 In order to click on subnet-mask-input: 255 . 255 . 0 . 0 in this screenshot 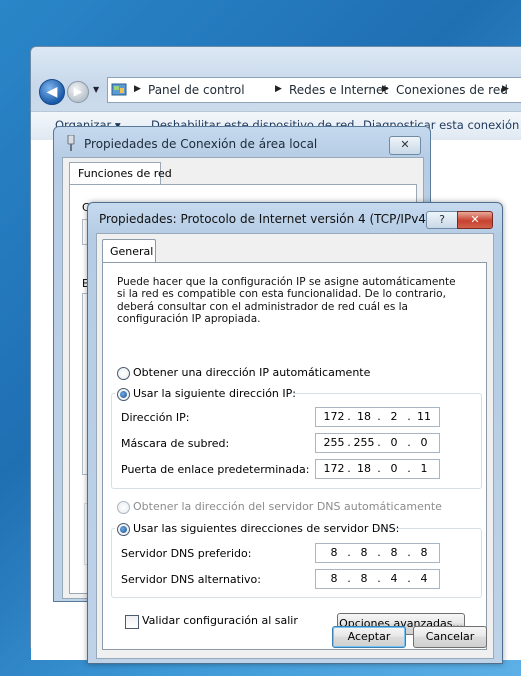, I will do `click(377, 443)`.